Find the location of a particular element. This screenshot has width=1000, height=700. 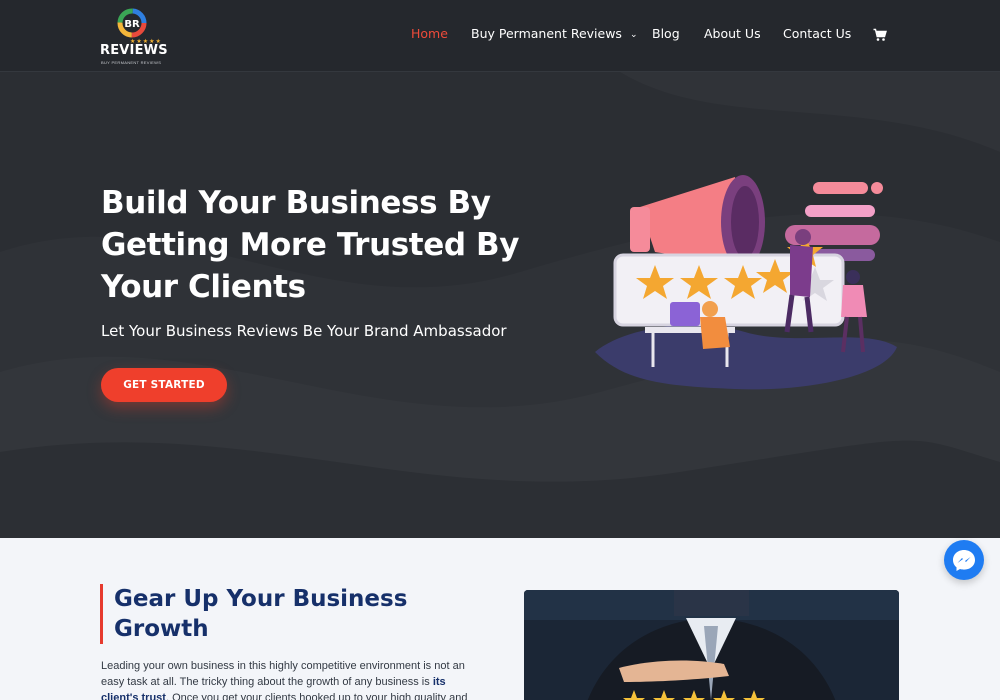

nav-home: Home is located at coordinates (429, 35).